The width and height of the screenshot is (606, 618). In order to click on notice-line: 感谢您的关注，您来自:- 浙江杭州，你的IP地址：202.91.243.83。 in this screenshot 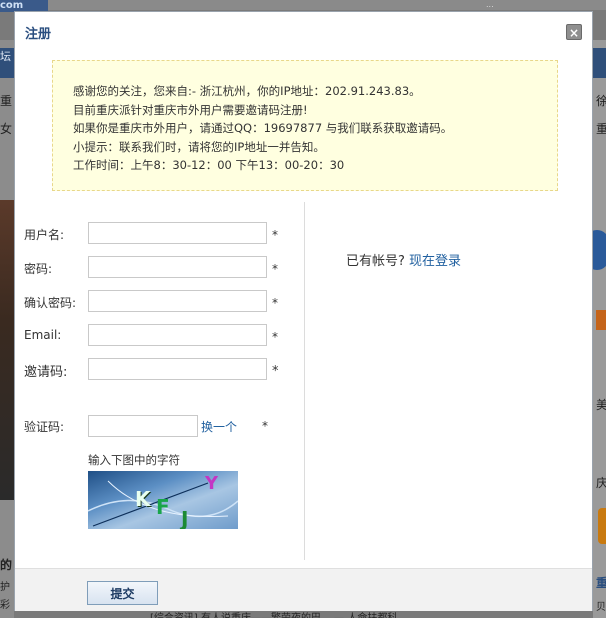, I will do `click(247, 91)`.